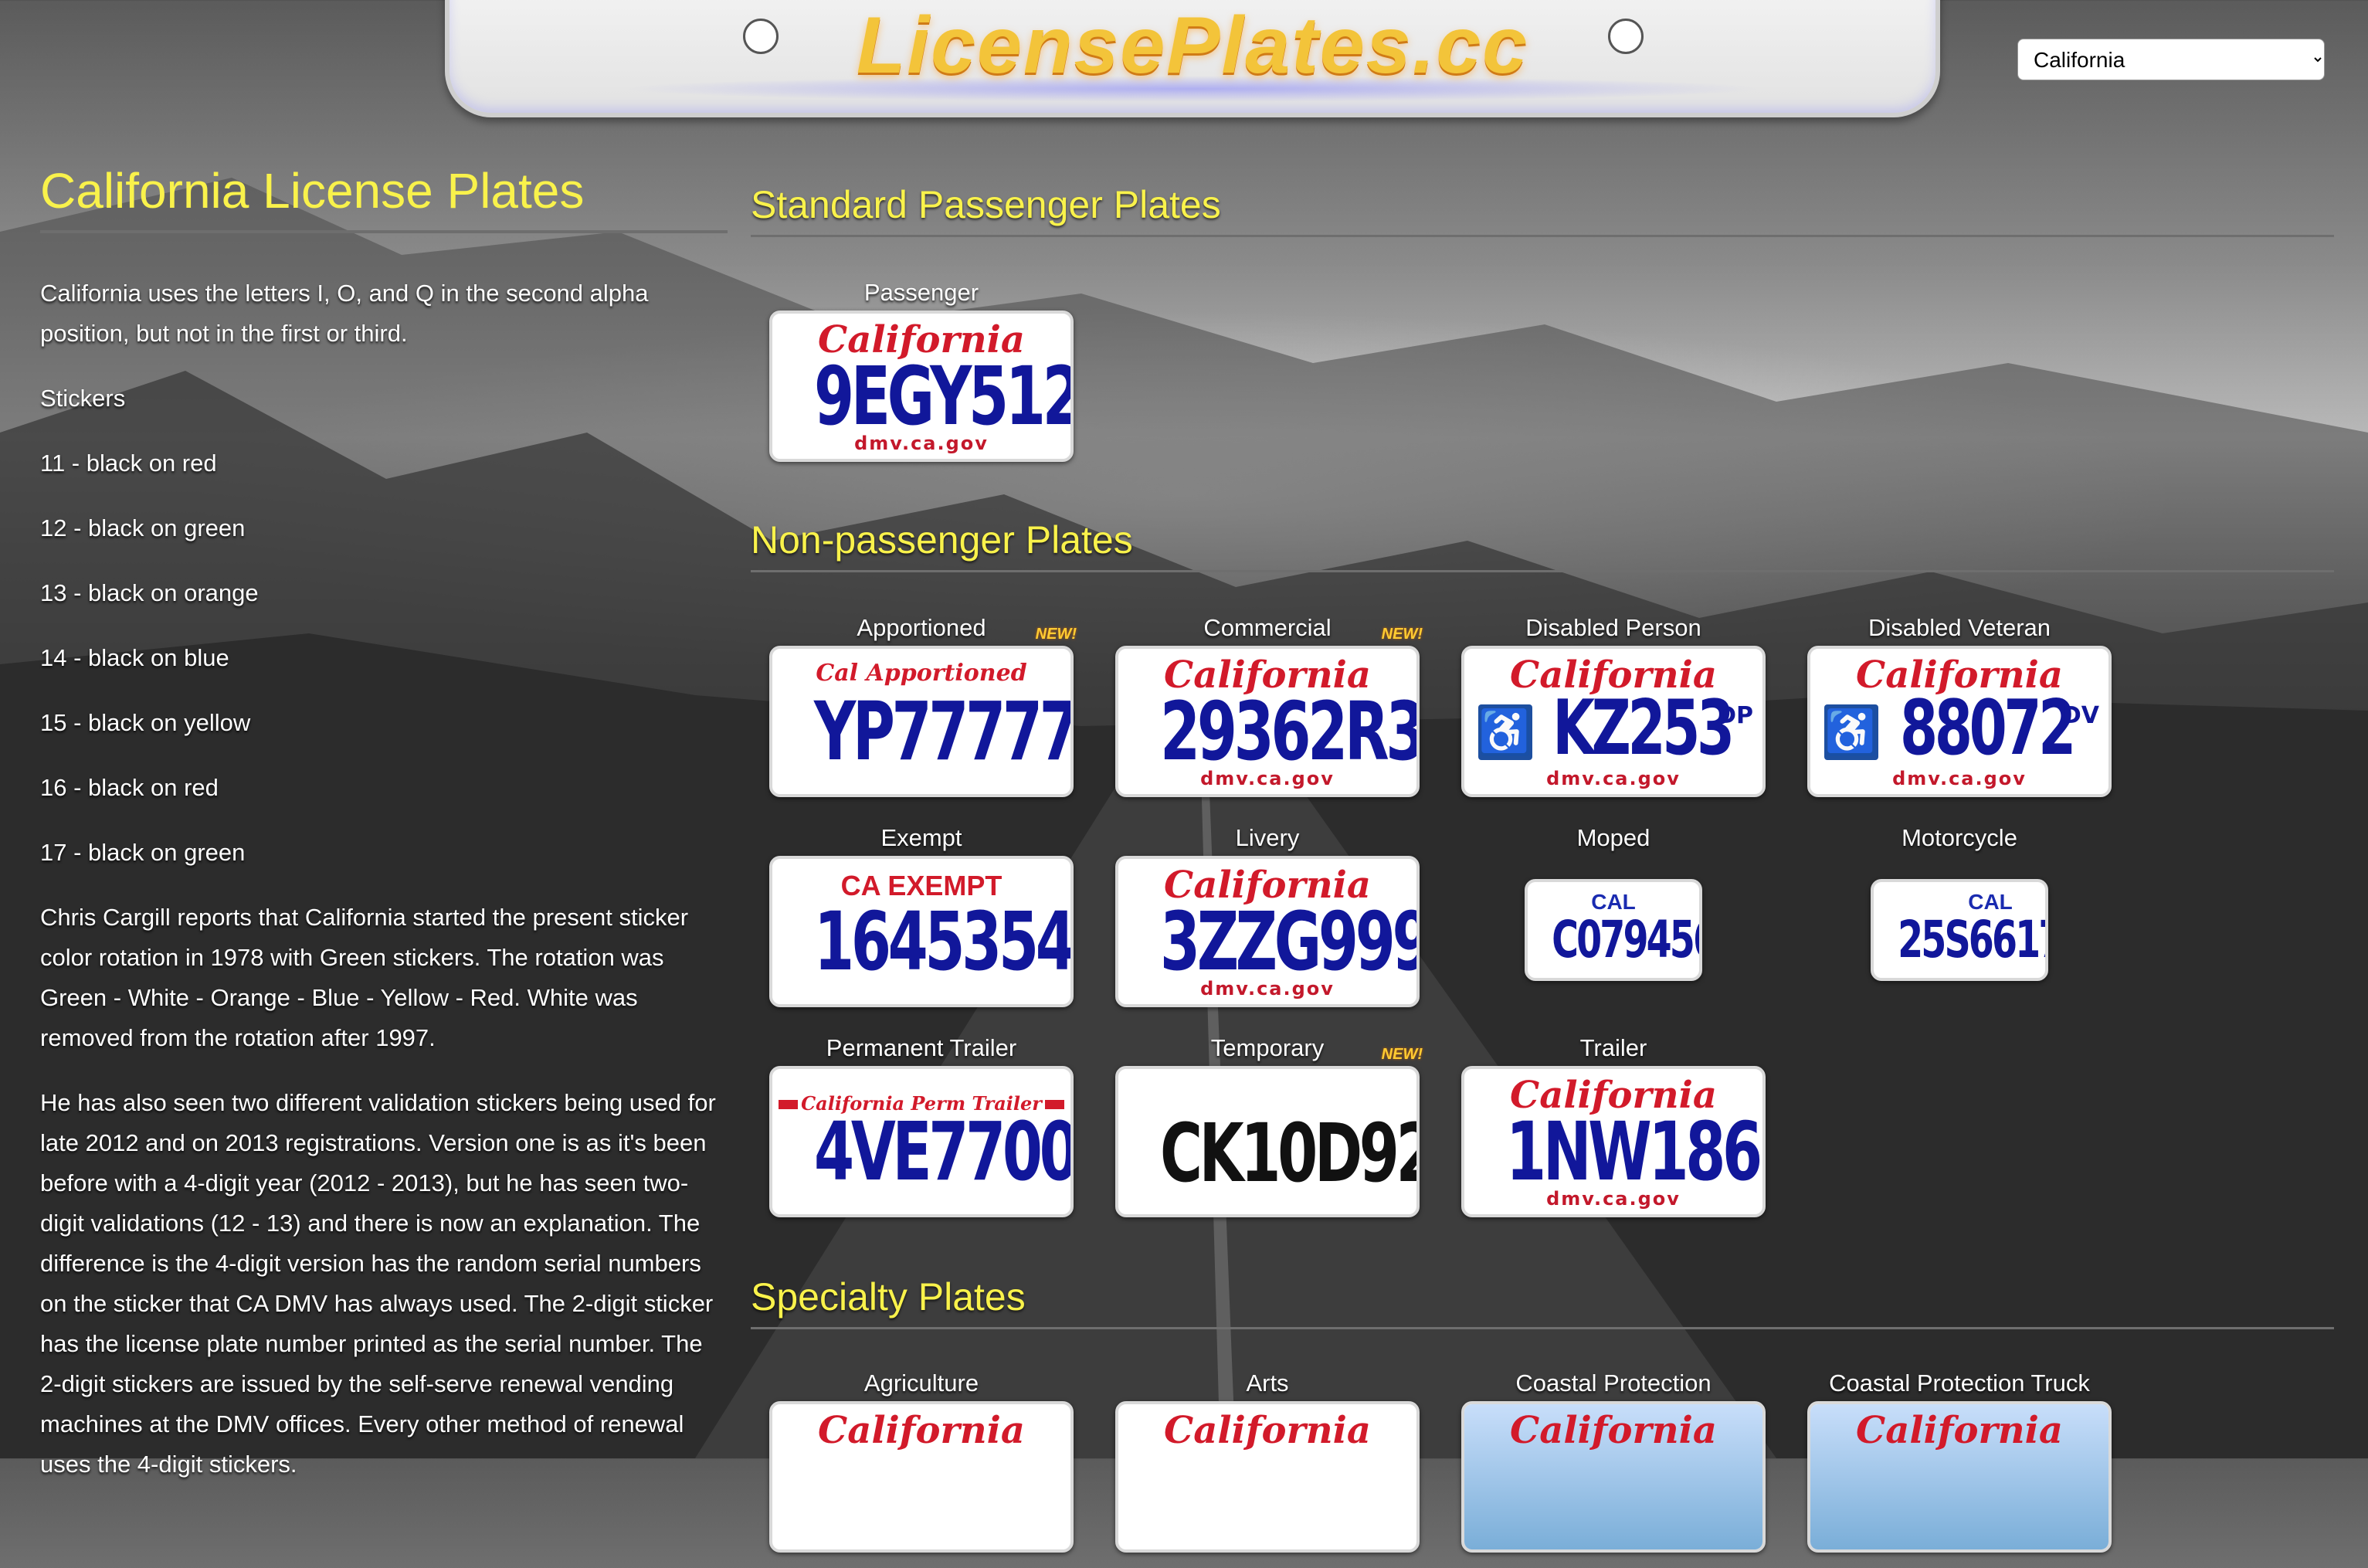 The height and width of the screenshot is (1568, 2368). What do you see at coordinates (384, 197) in the screenshot?
I see `page-title: California License Plates` at bounding box center [384, 197].